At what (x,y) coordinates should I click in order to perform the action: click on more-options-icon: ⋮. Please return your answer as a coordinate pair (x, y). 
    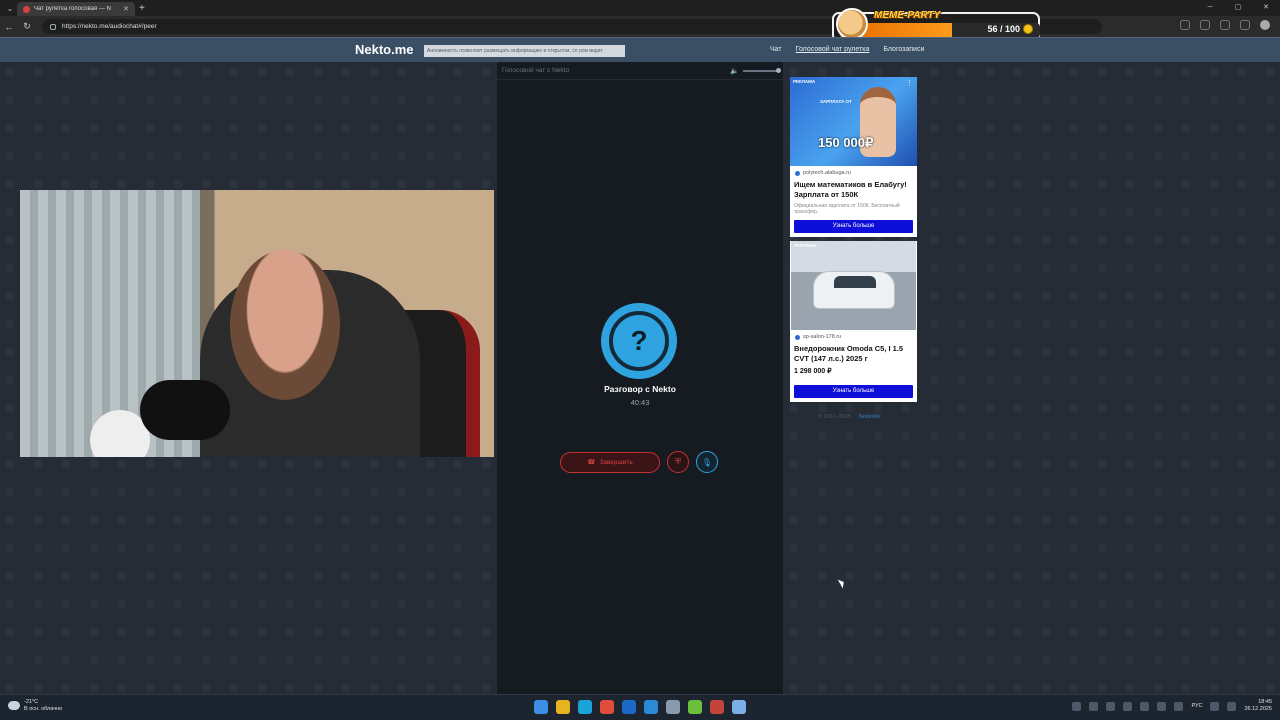
    Looking at the image, I should click on (909, 83).